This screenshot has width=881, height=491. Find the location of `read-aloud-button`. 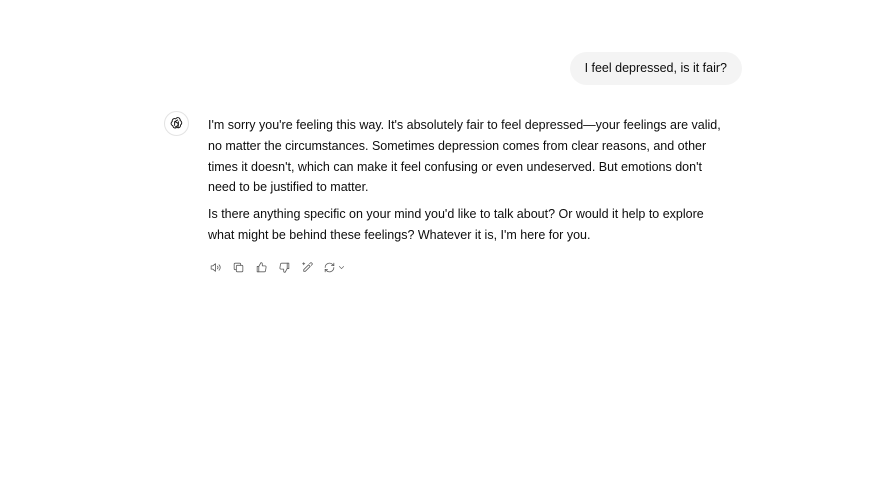

read-aloud-button is located at coordinates (215, 267).